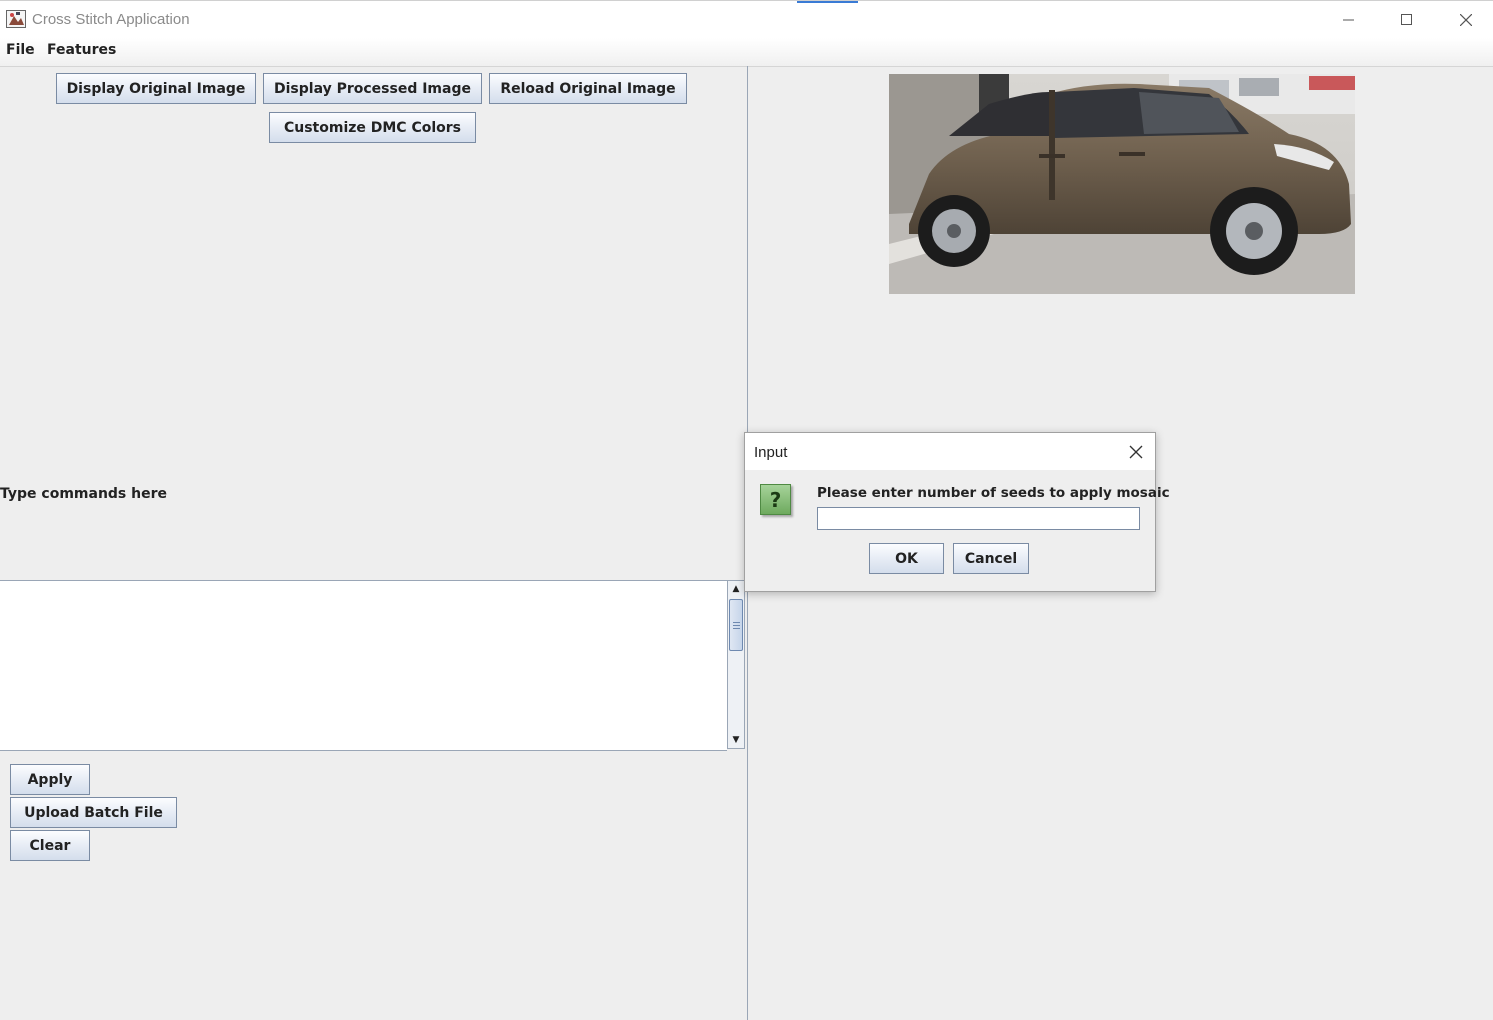  Describe the element at coordinates (50, 845) in the screenshot. I see `clear-button: Clear` at that location.